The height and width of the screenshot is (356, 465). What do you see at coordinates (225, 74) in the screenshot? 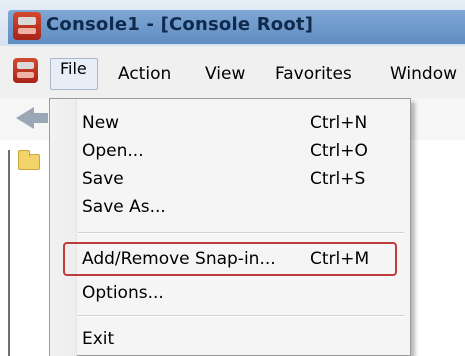
I see `menu-view: View` at bounding box center [225, 74].